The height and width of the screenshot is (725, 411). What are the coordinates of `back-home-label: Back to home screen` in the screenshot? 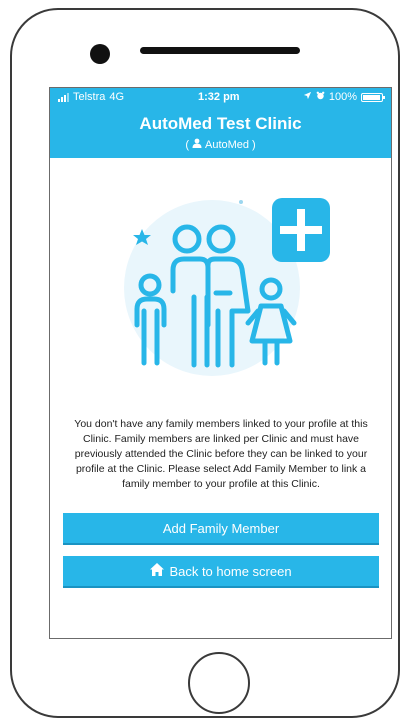 It's located at (230, 571).